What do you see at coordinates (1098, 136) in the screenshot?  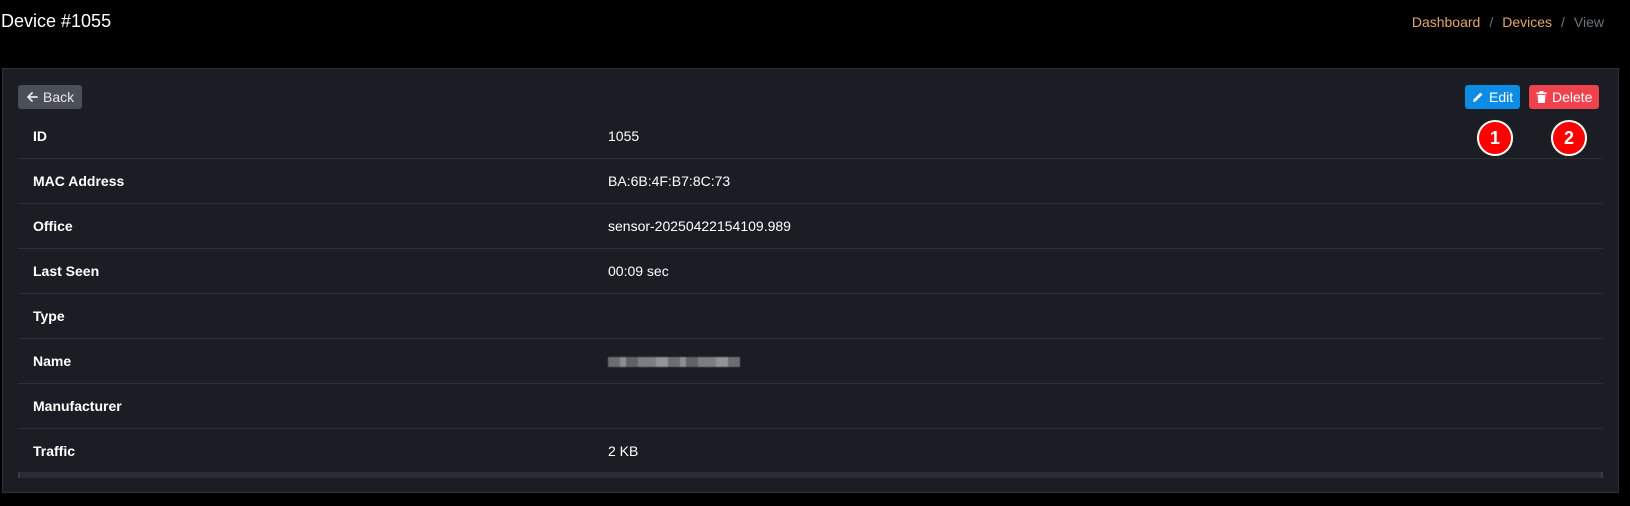 I see `row-value-id: 1055` at bounding box center [1098, 136].